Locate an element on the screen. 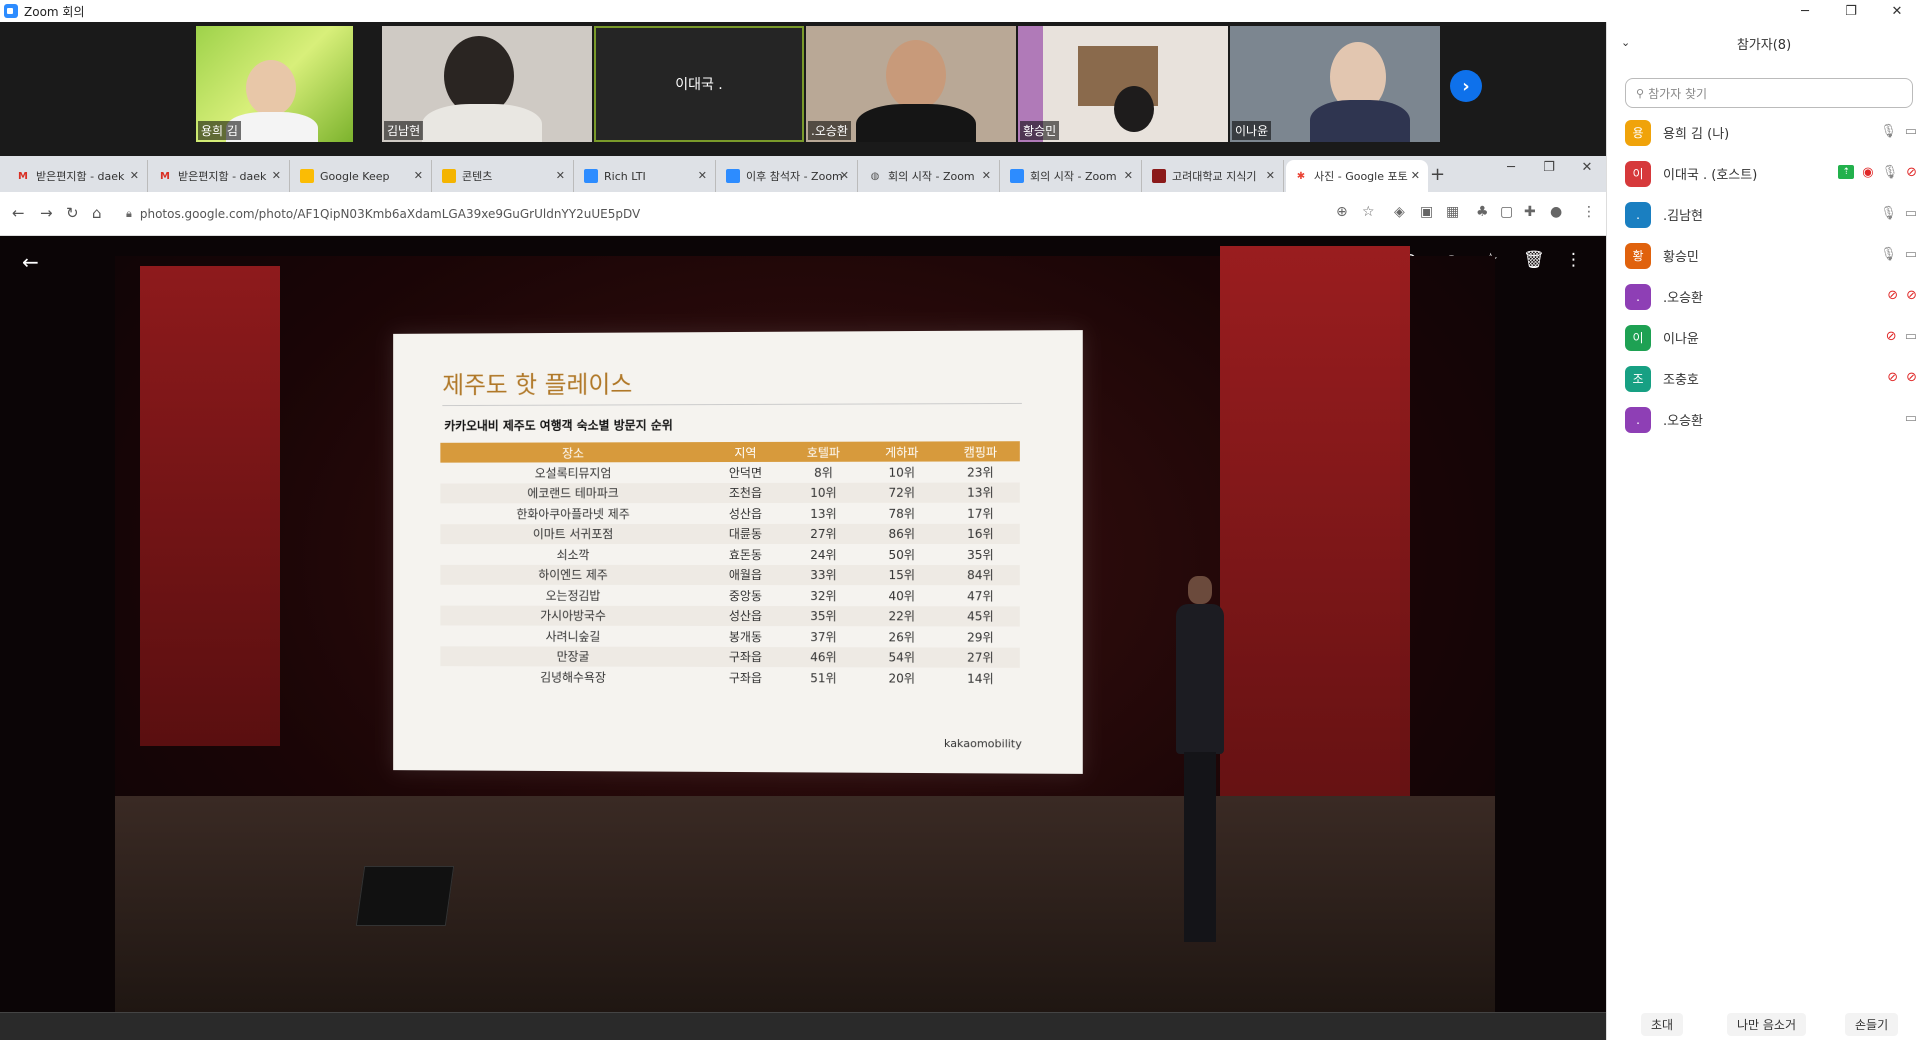  browser-tab: Rich LTI ✕ is located at coordinates (646, 176).